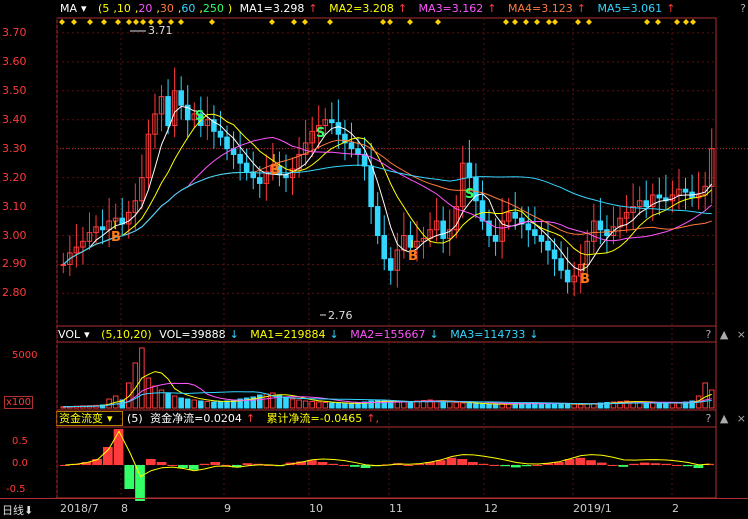 Image resolution: width=748 pixels, height=519 pixels. Describe the element at coordinates (387, 399) in the screenshot. I see `volume-ma-line` at that location.